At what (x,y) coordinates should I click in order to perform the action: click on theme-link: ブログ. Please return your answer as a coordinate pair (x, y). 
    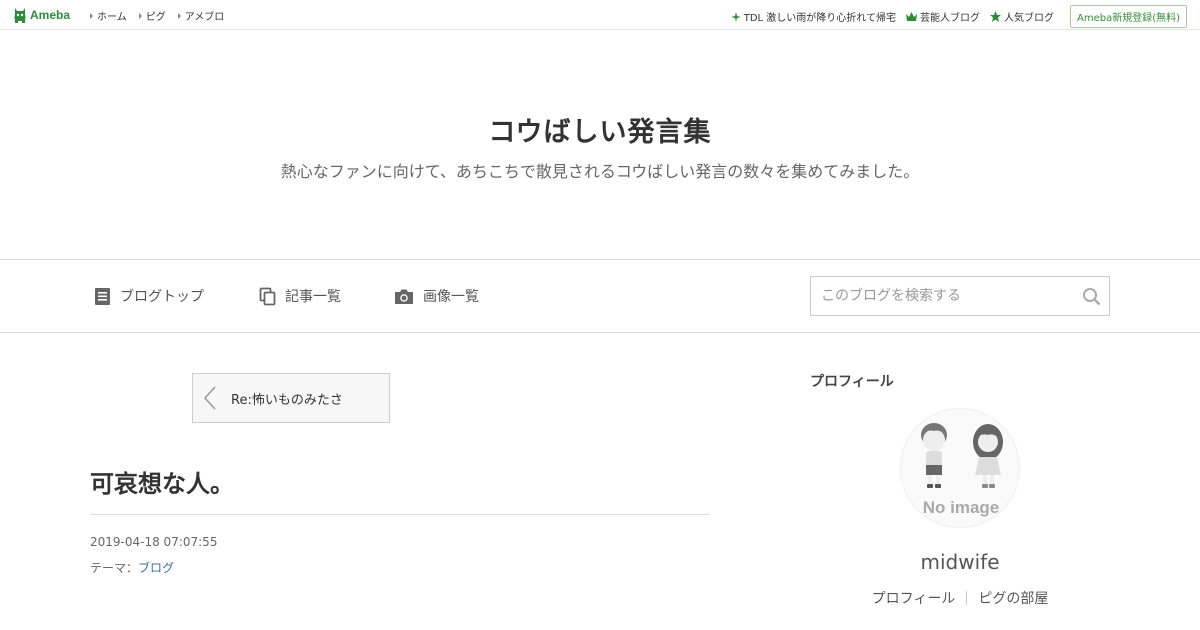
    Looking at the image, I should click on (156, 568).